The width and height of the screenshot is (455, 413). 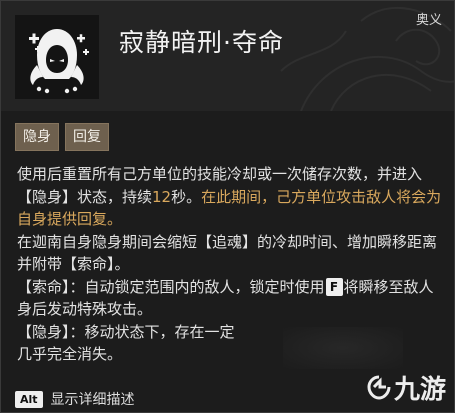 What do you see at coordinates (162, 196) in the screenshot?
I see `duration-value: 12` at bounding box center [162, 196].